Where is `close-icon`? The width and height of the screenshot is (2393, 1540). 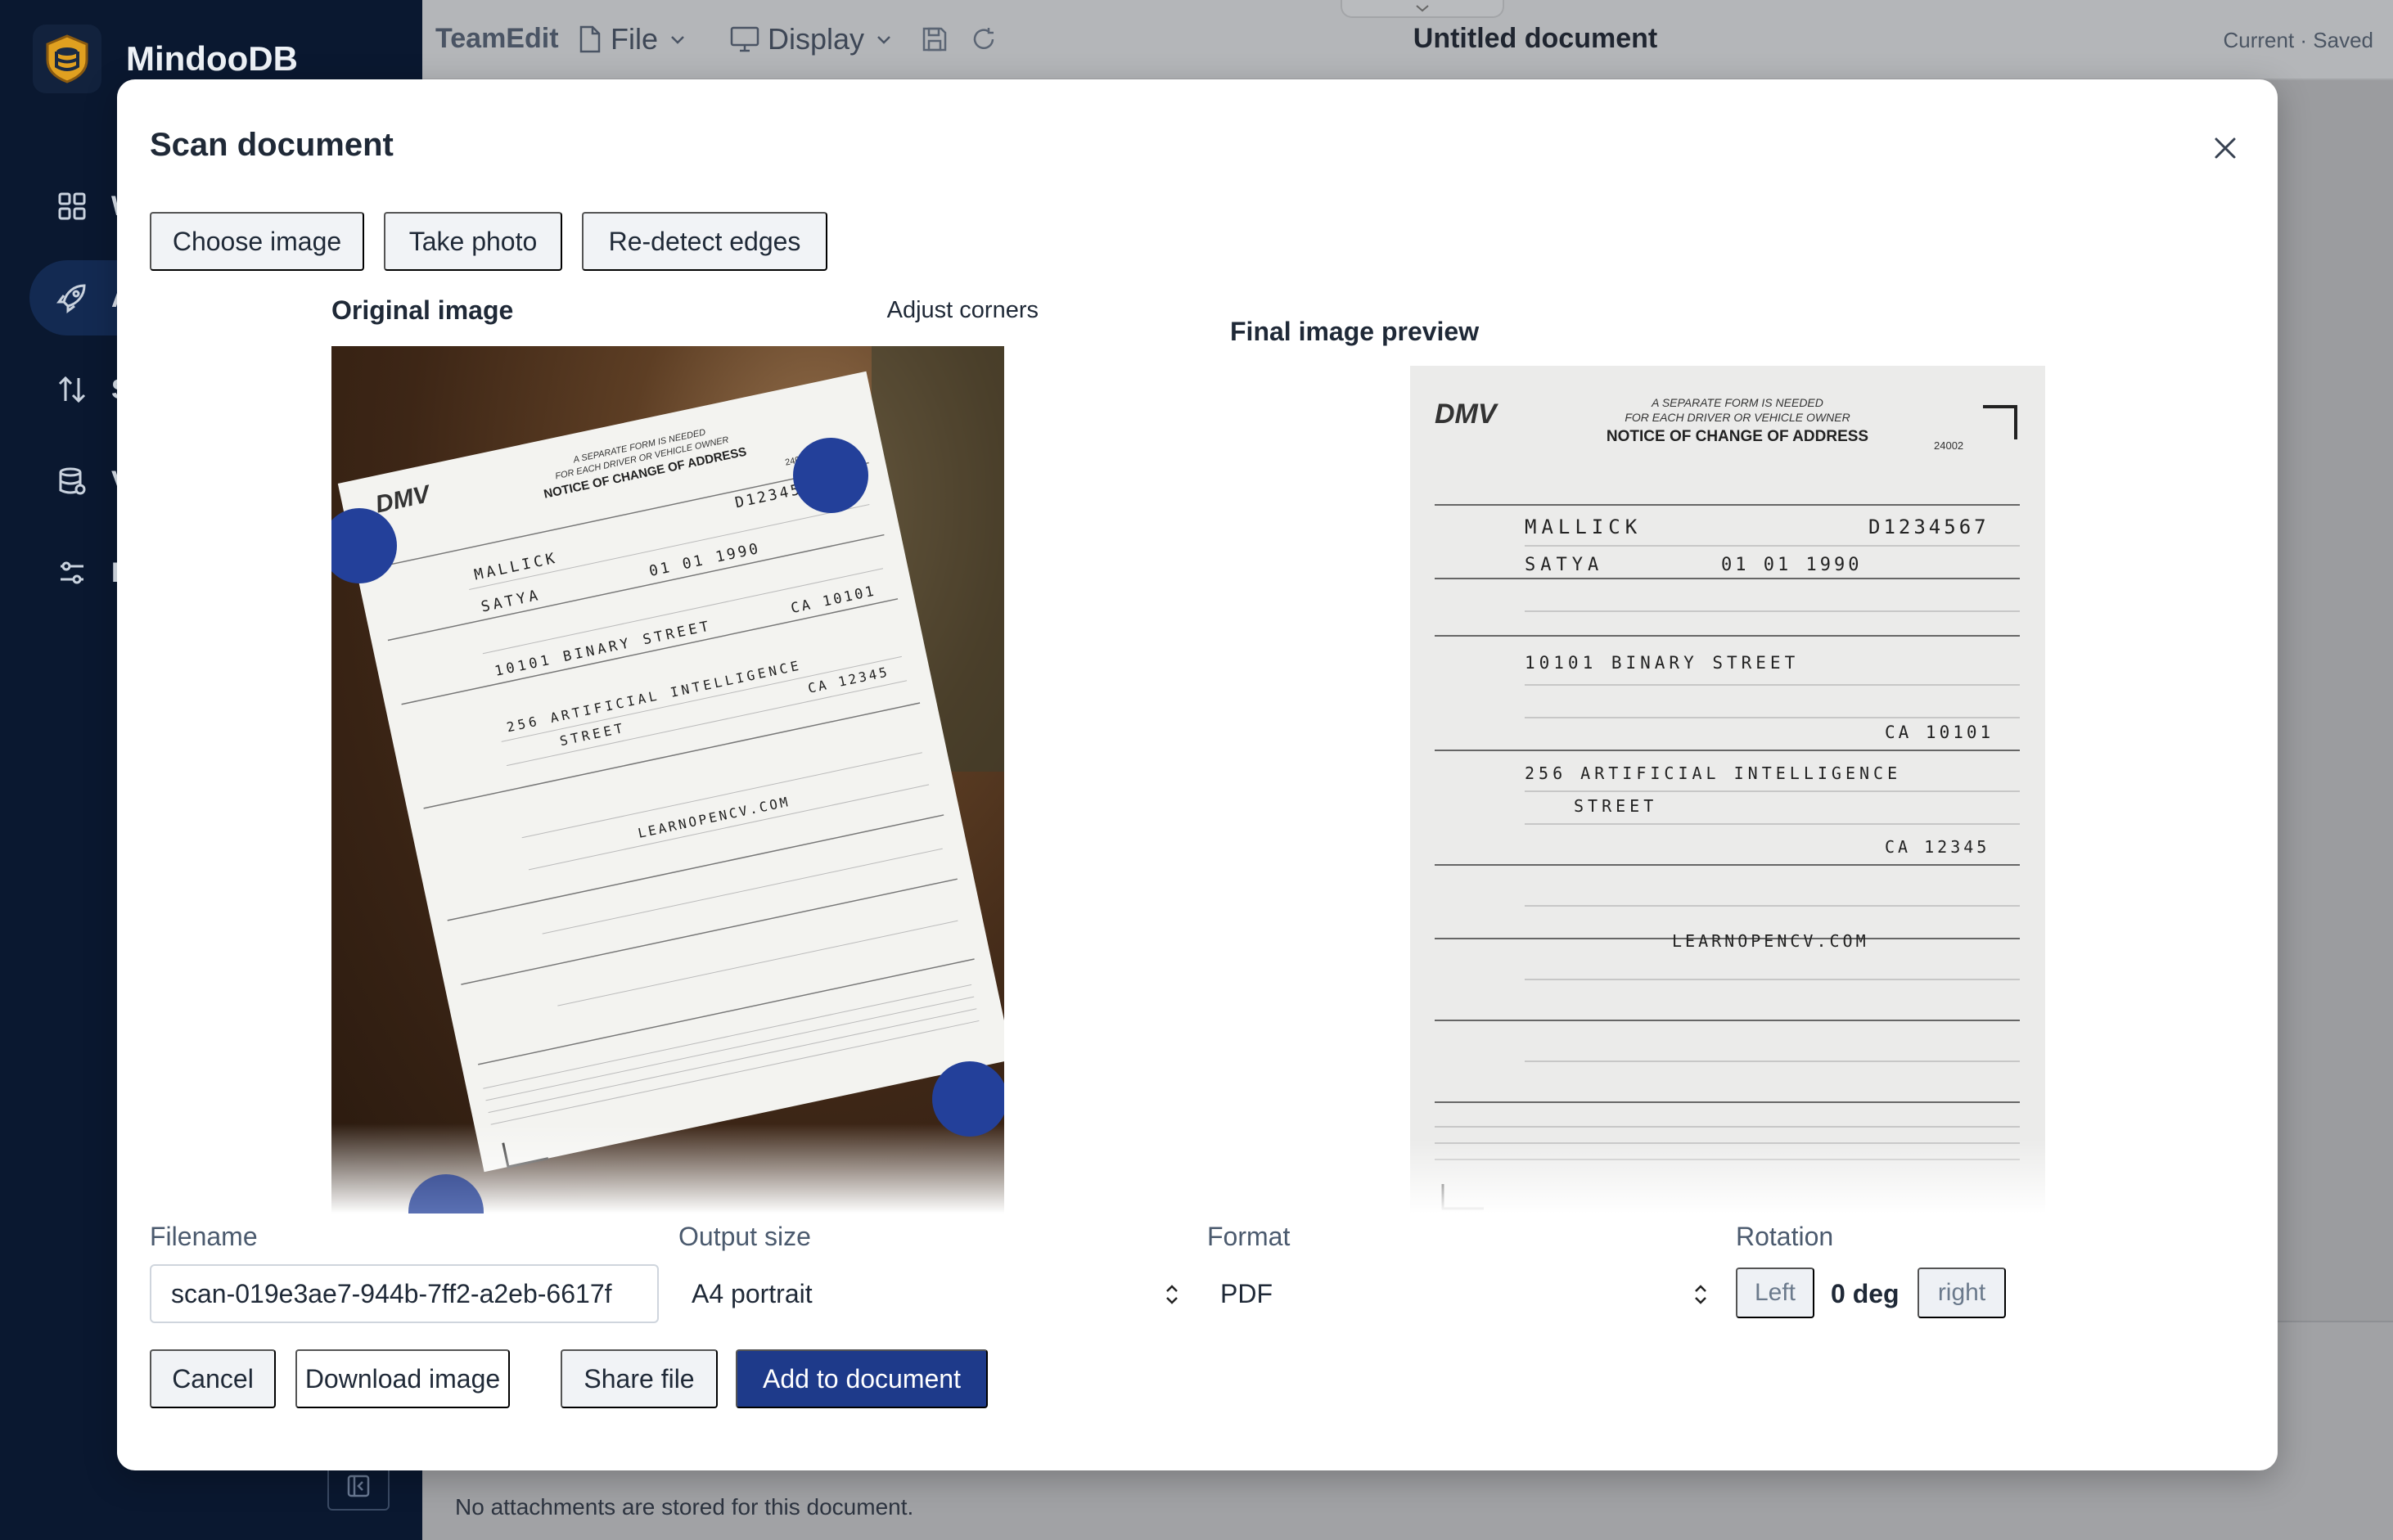
close-icon is located at coordinates (2225, 148).